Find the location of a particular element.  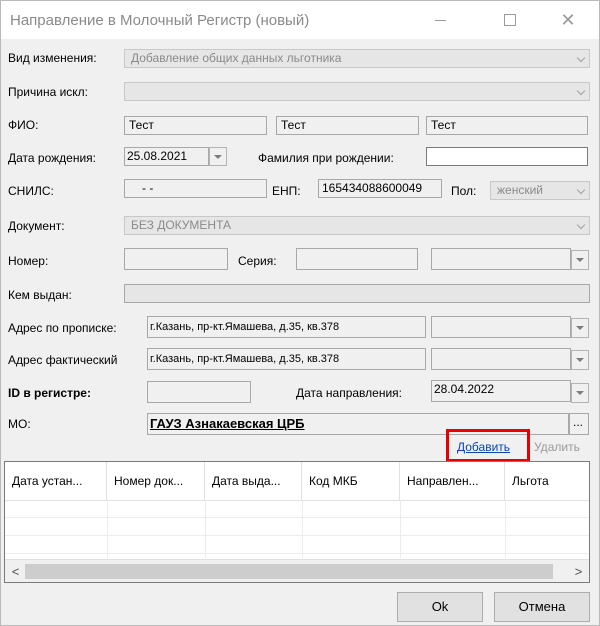

scrollbar-thumb is located at coordinates (289, 571).